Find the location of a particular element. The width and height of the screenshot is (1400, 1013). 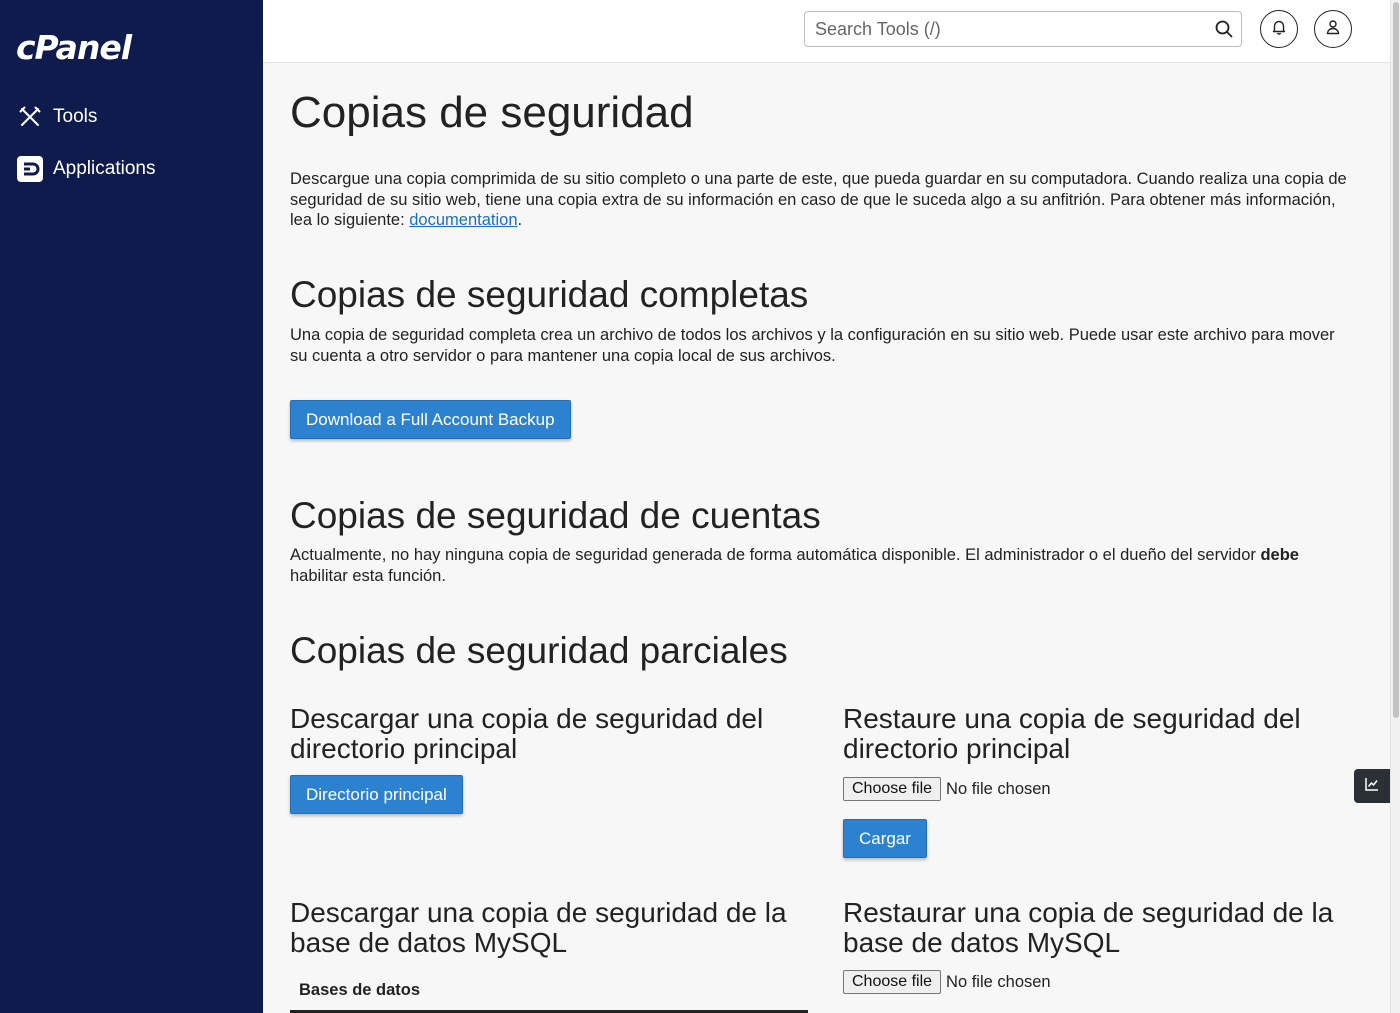

sidebar-item-label: Applications is located at coordinates (104, 168).